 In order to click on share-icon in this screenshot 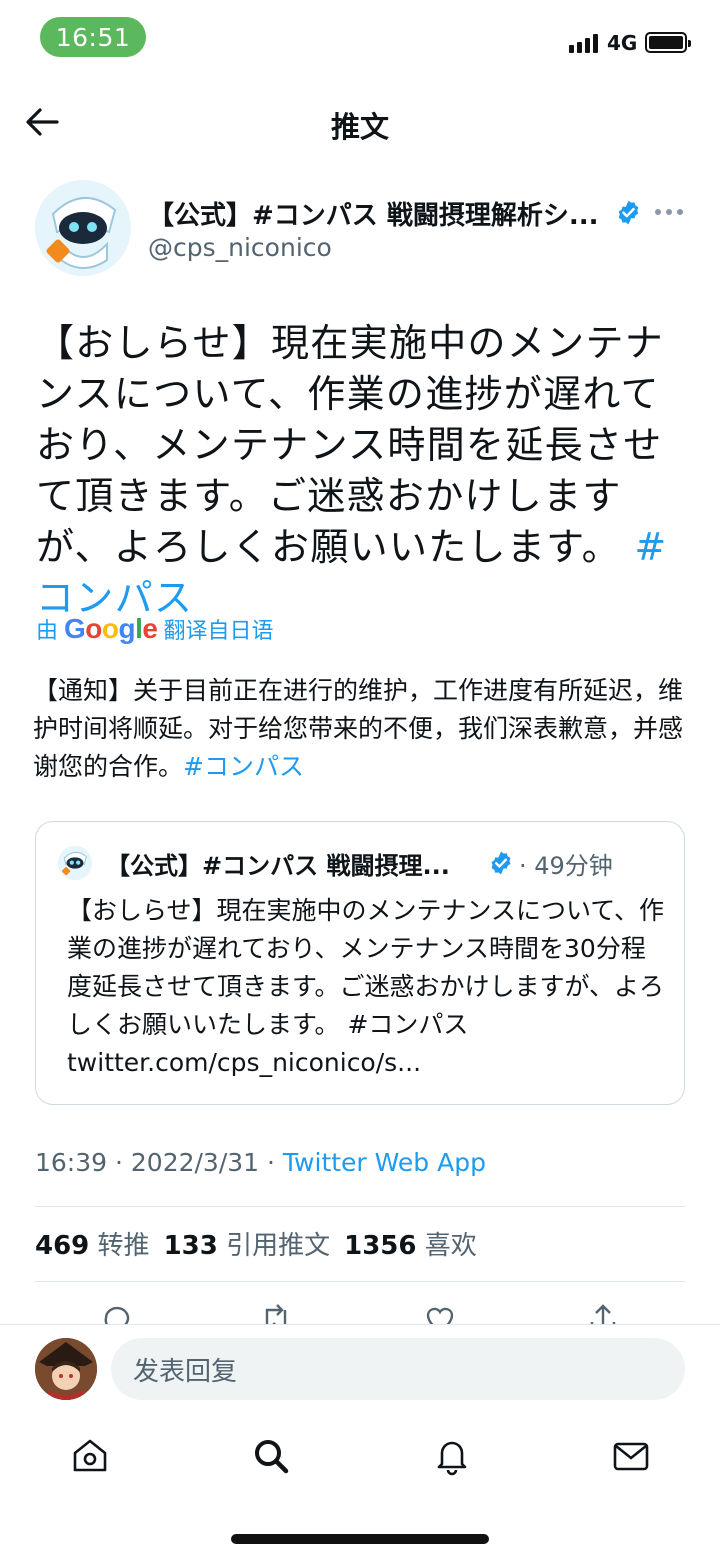, I will do `click(603, 1313)`.